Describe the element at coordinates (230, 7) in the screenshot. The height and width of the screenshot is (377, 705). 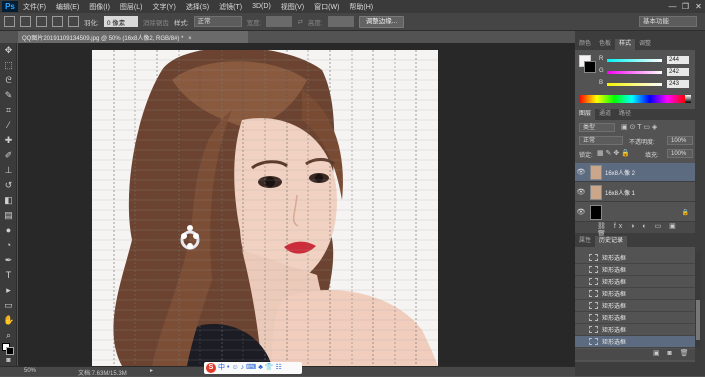
I see `menu-filter: 滤镜(T)` at that location.